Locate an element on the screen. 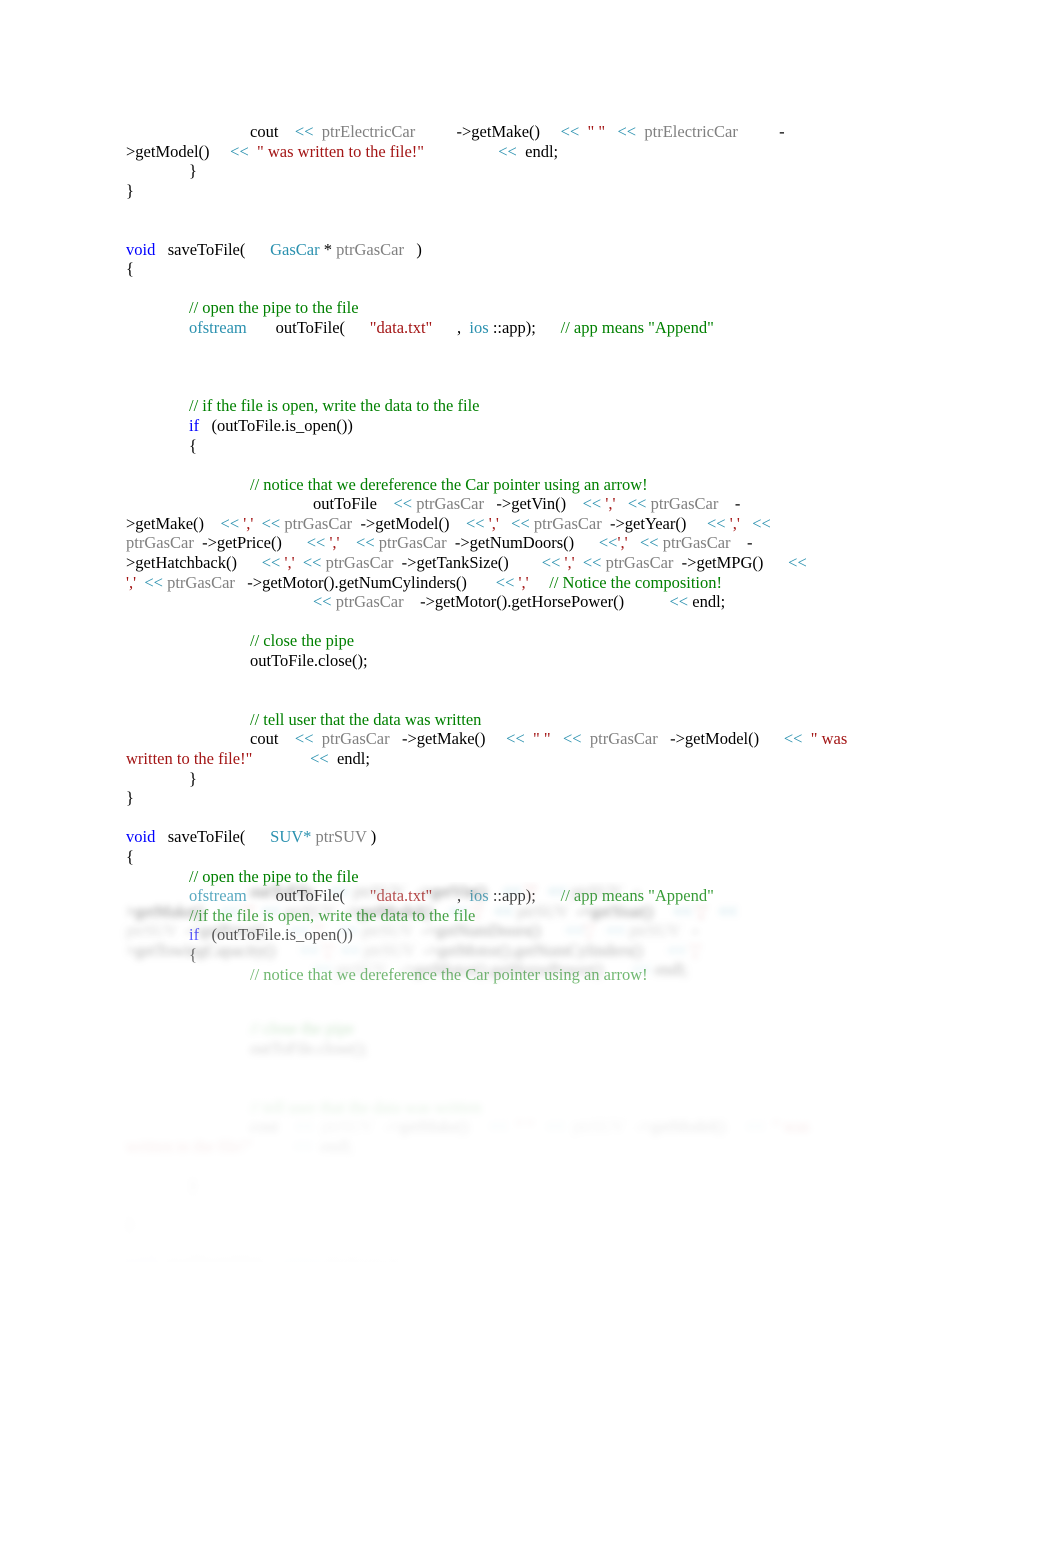 This screenshot has height=1561, width=1062. code-line-comment: // open the pipe to the file is located at coordinates (531, 308).